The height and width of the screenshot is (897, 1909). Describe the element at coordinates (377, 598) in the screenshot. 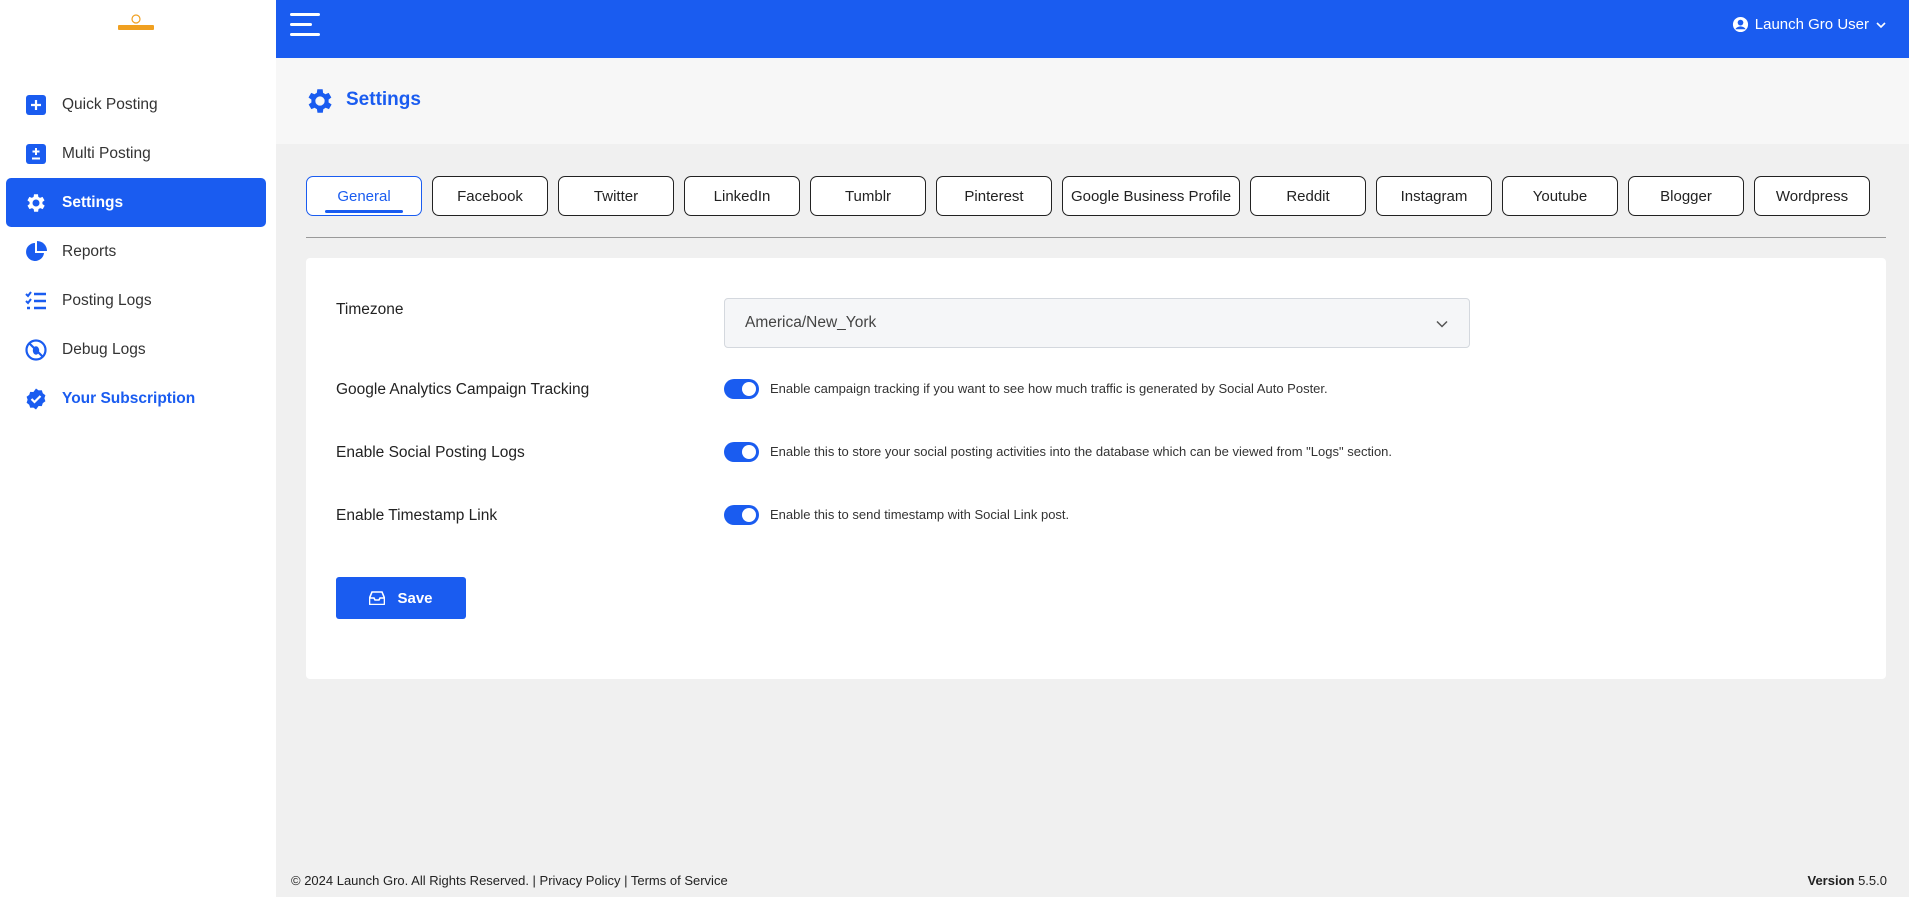

I see `inbox-icon` at that location.